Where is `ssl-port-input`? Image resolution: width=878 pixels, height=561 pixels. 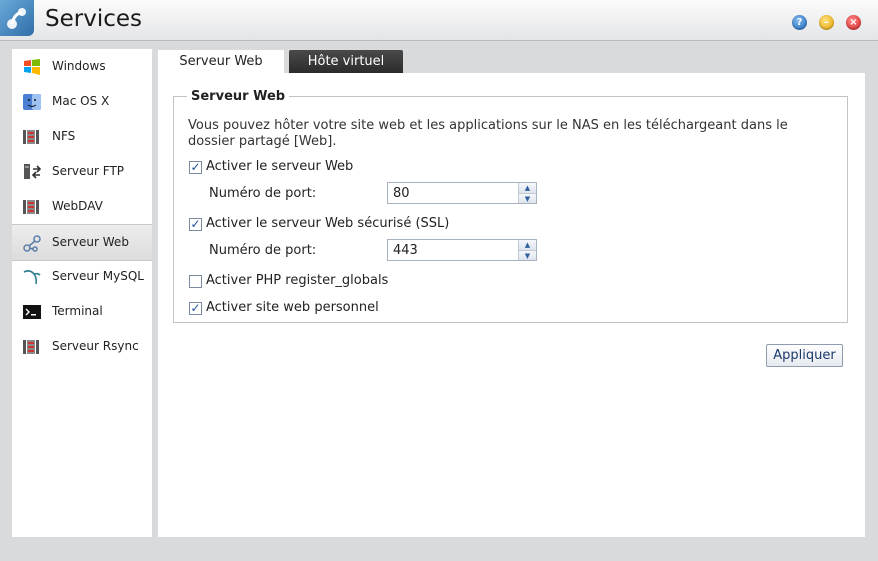
ssl-port-input is located at coordinates (455, 250).